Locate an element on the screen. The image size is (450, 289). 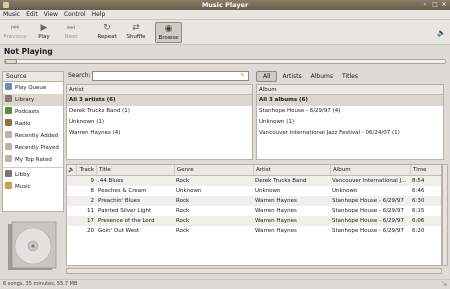
album-row: Stanhope House - 6/29/97 (4) is located at coordinates (350, 111).